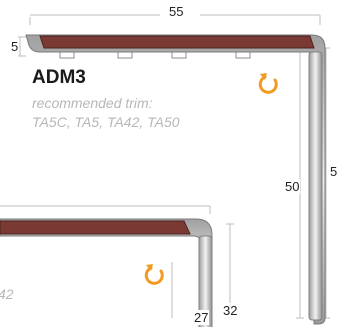  What do you see at coordinates (106, 122) in the screenshot?
I see `trim-options: TA5C, TA5, TA42, TA50` at bounding box center [106, 122].